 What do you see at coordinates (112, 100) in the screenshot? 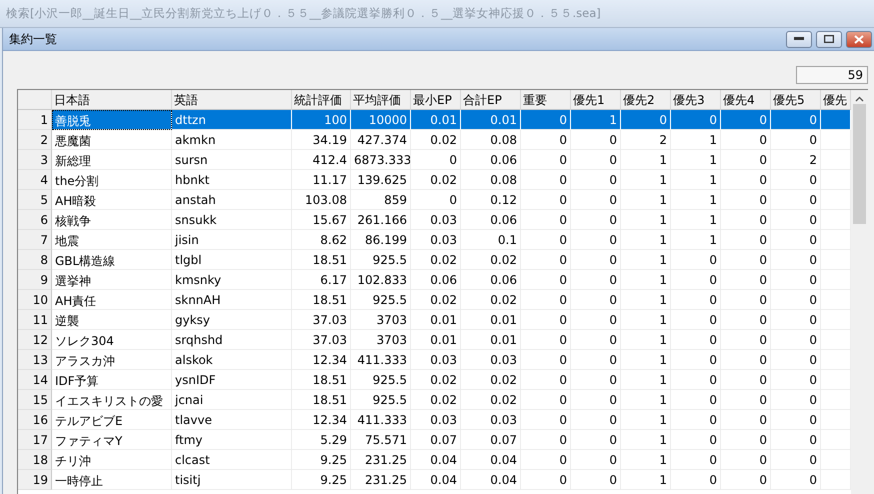
I see `column-header: 日本語` at bounding box center [112, 100].